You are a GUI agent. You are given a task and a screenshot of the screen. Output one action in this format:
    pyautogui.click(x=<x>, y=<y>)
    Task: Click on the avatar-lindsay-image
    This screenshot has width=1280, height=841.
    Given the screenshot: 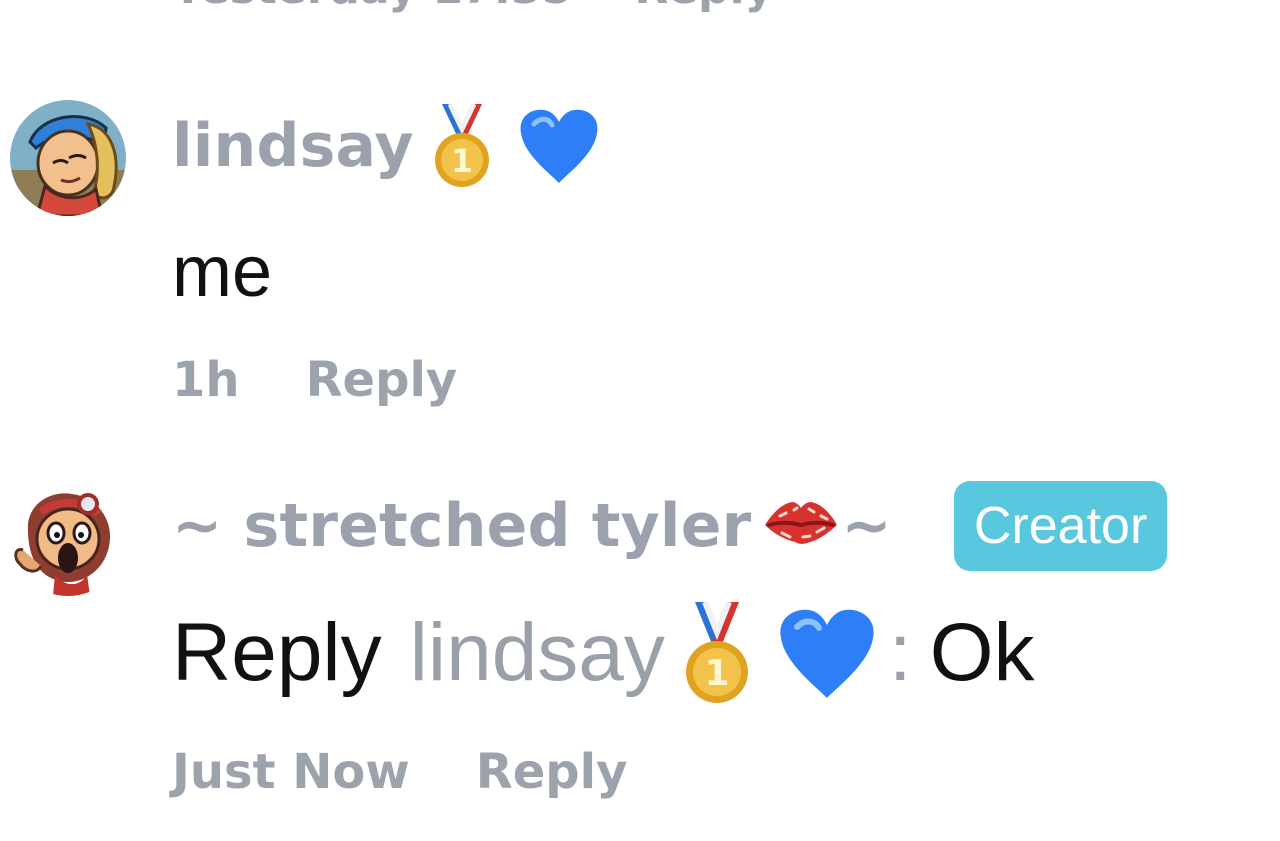 What is the action you would take?
    pyautogui.click(x=68, y=158)
    